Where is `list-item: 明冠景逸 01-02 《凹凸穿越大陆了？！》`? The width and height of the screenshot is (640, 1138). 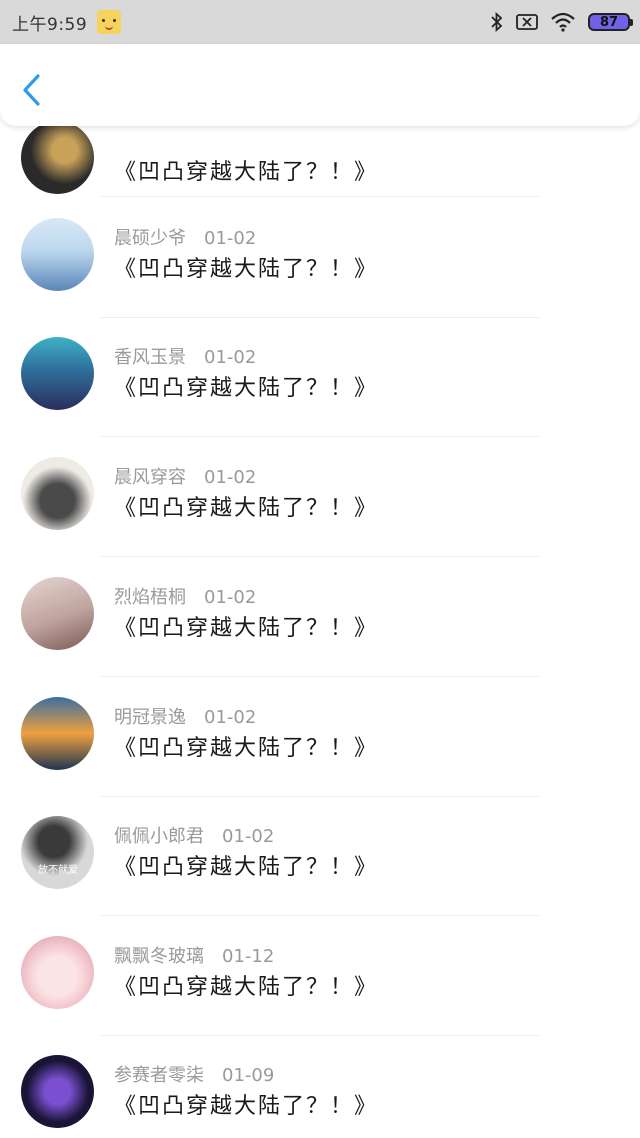
list-item: 明冠景逸 01-02 《凹凸穿越大陆了？！》 is located at coordinates (320, 737).